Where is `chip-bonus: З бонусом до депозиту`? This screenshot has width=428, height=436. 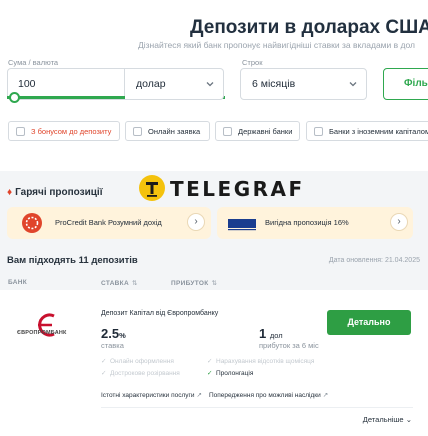
chip-bonus: З бонусом до депозиту is located at coordinates (64, 131).